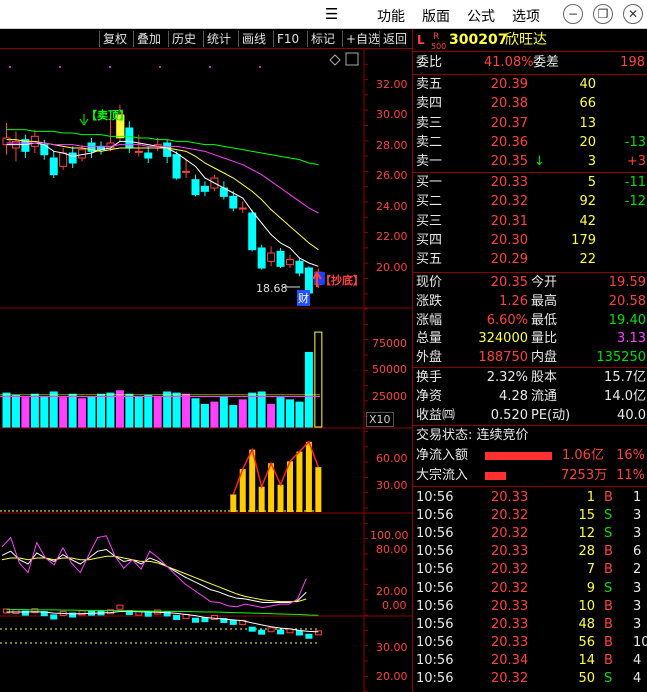 Image resolution: width=647 pixels, height=692 pixels. What do you see at coordinates (530, 625) in the screenshot?
I see `tick-row: 10:56 20.33 48 B 3` at bounding box center [530, 625].